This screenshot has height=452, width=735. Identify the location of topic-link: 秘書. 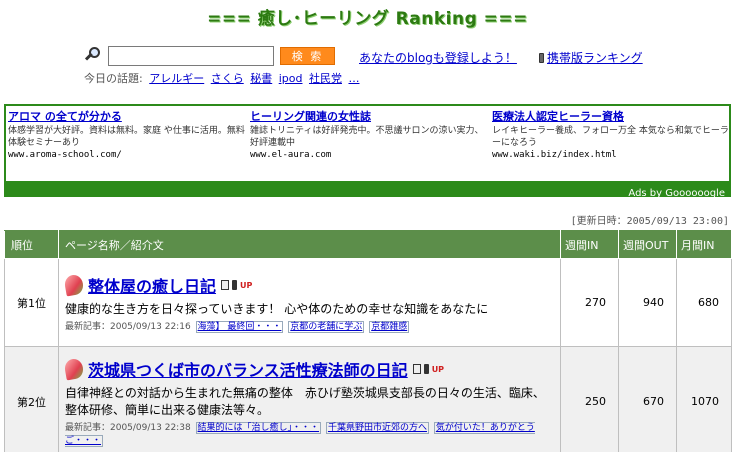
(261, 78).